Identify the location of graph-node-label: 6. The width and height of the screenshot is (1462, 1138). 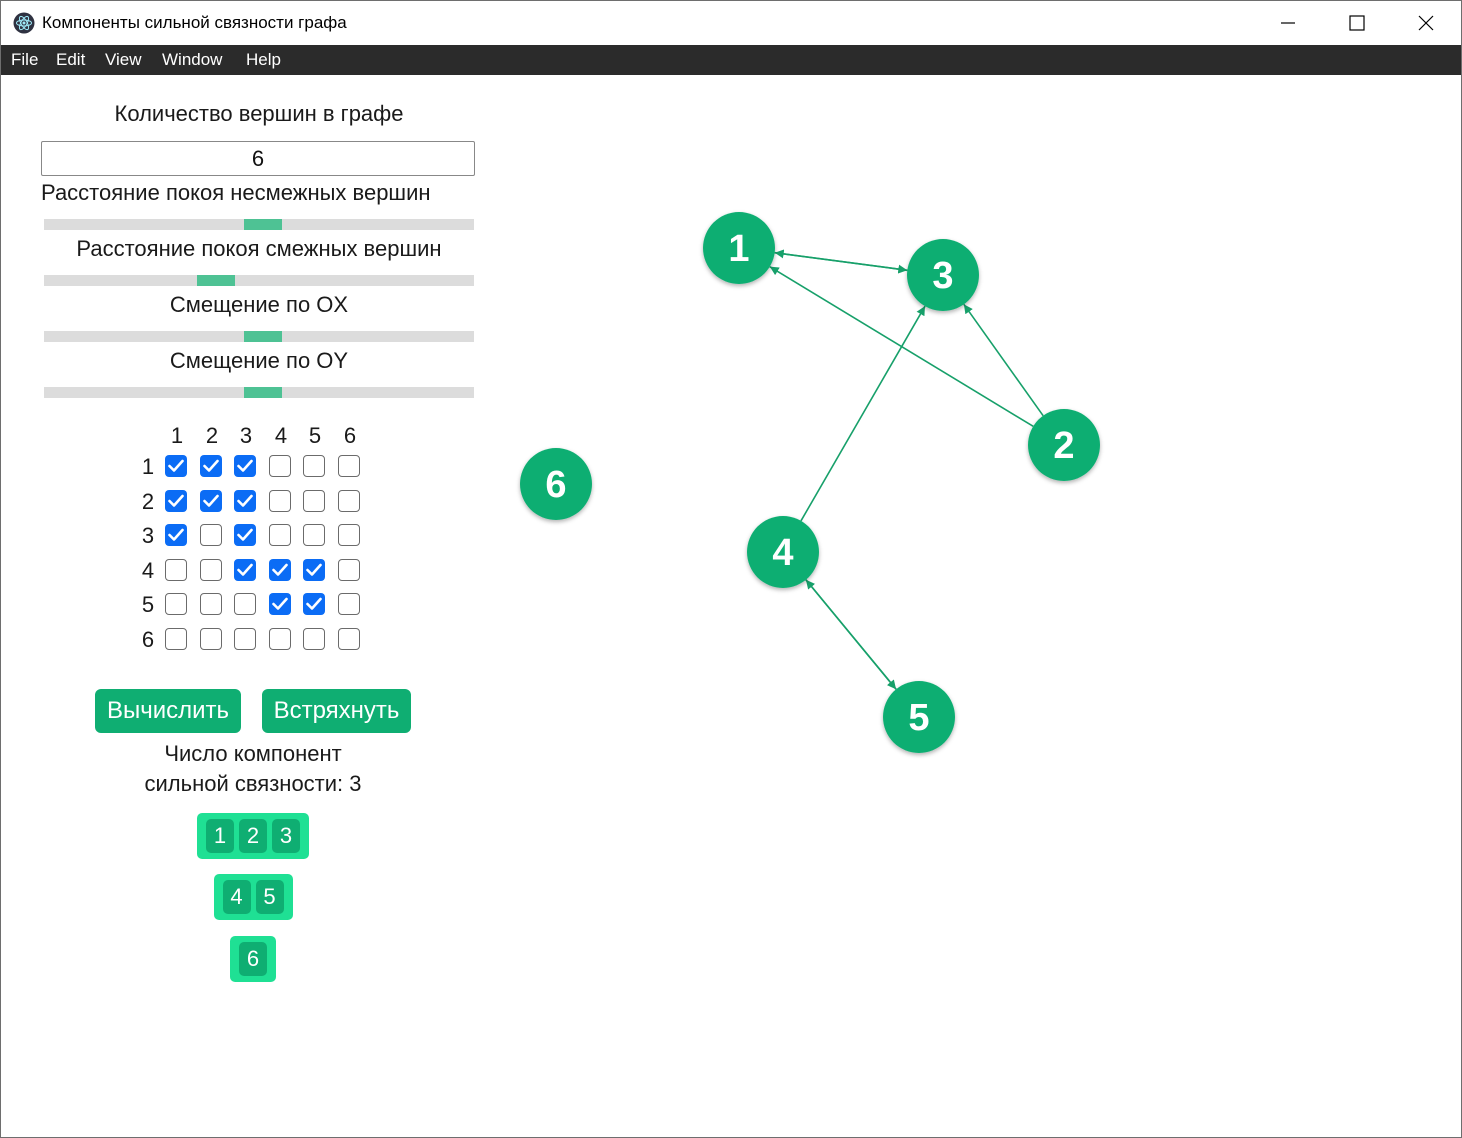
(555, 485).